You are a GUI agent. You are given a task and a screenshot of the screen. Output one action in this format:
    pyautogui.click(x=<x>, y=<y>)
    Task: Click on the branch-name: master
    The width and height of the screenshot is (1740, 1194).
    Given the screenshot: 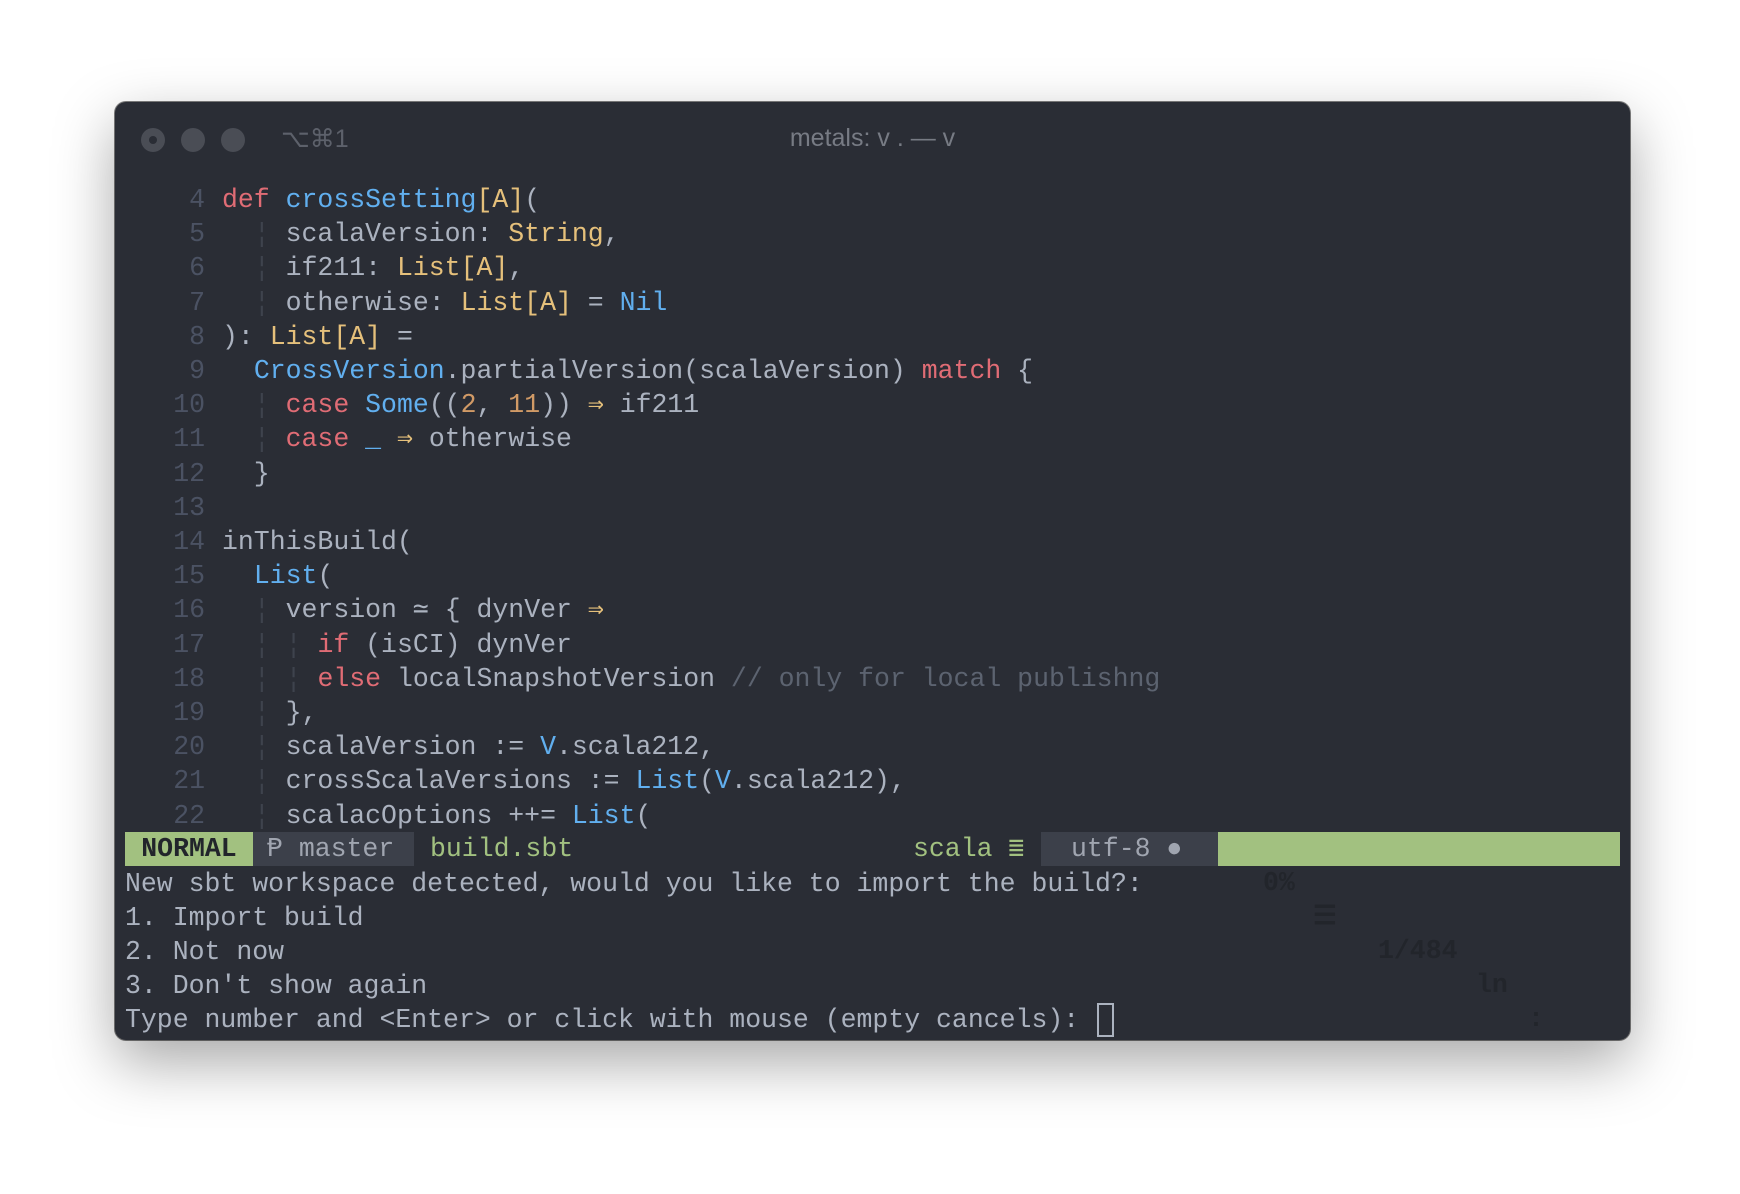 What is the action you would take?
    pyautogui.click(x=346, y=849)
    